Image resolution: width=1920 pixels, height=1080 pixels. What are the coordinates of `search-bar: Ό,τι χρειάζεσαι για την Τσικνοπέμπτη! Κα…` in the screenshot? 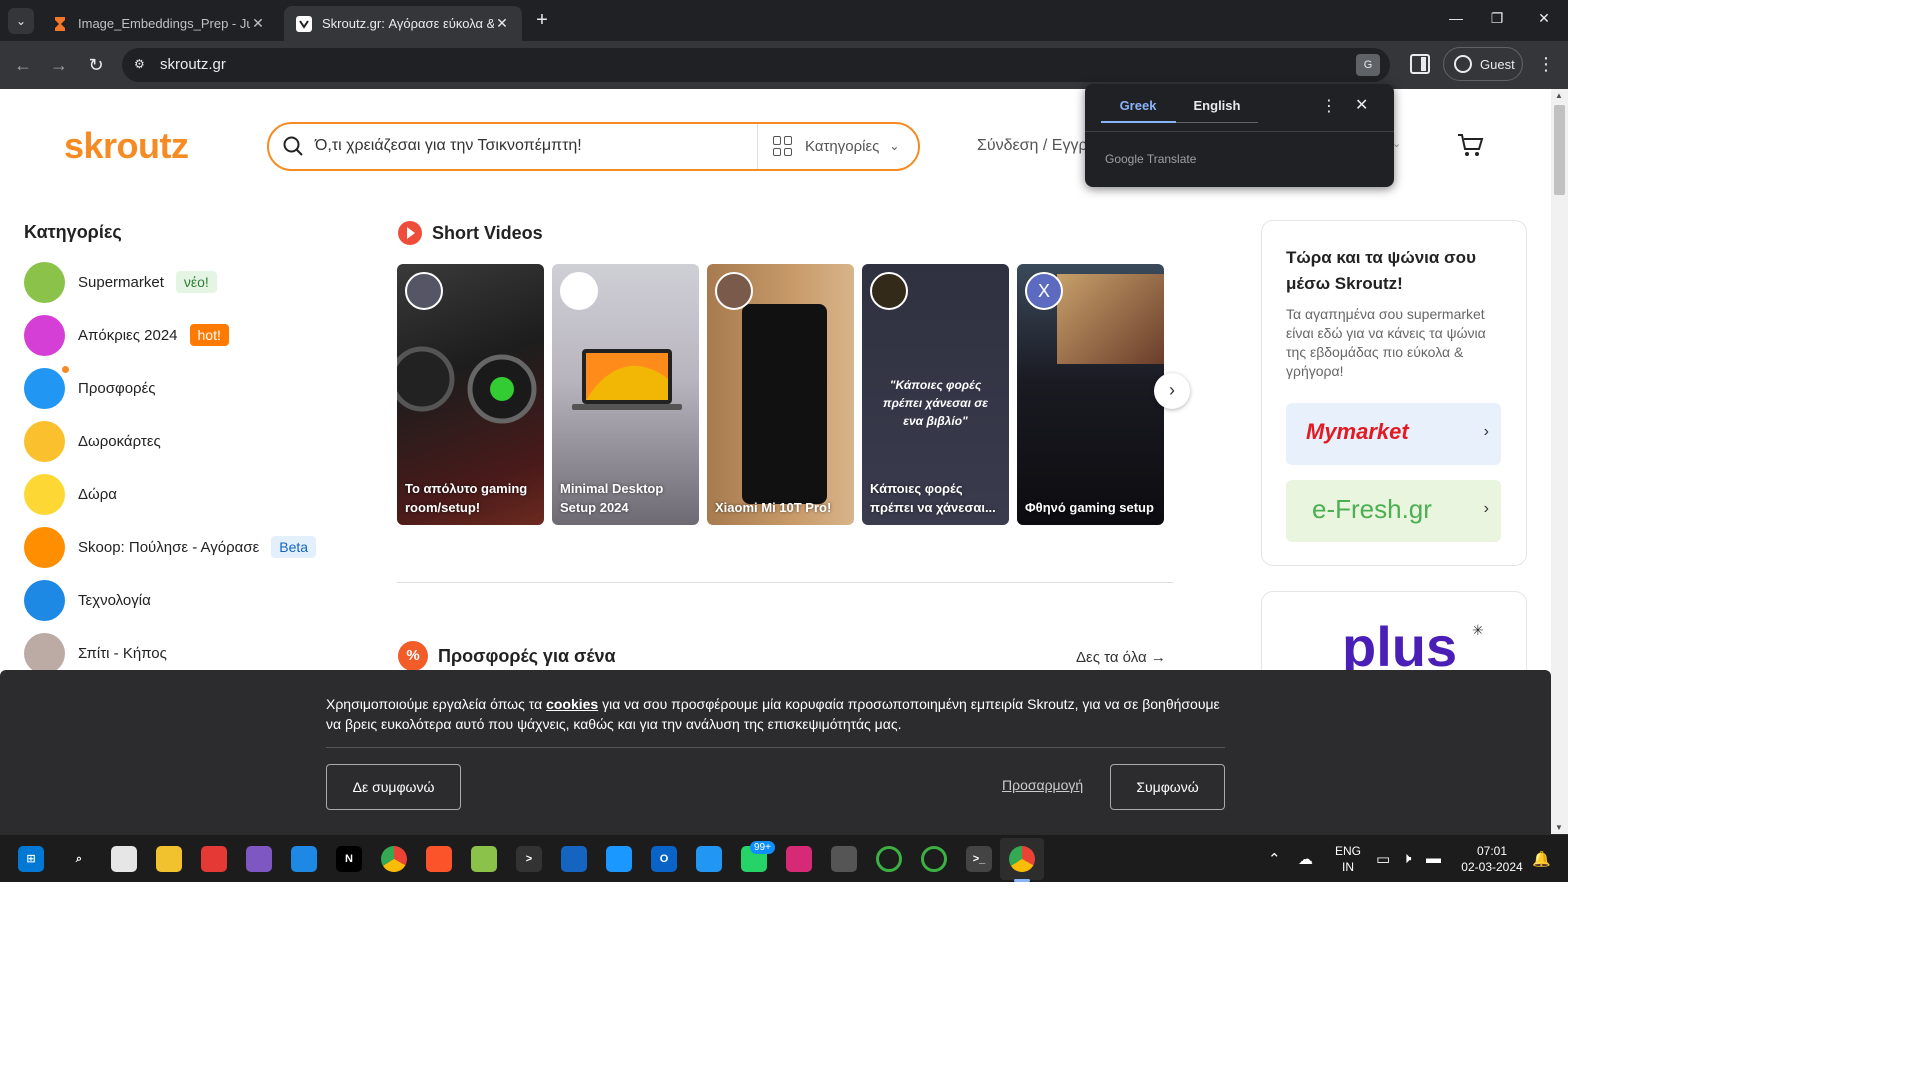 It's located at (593, 146).